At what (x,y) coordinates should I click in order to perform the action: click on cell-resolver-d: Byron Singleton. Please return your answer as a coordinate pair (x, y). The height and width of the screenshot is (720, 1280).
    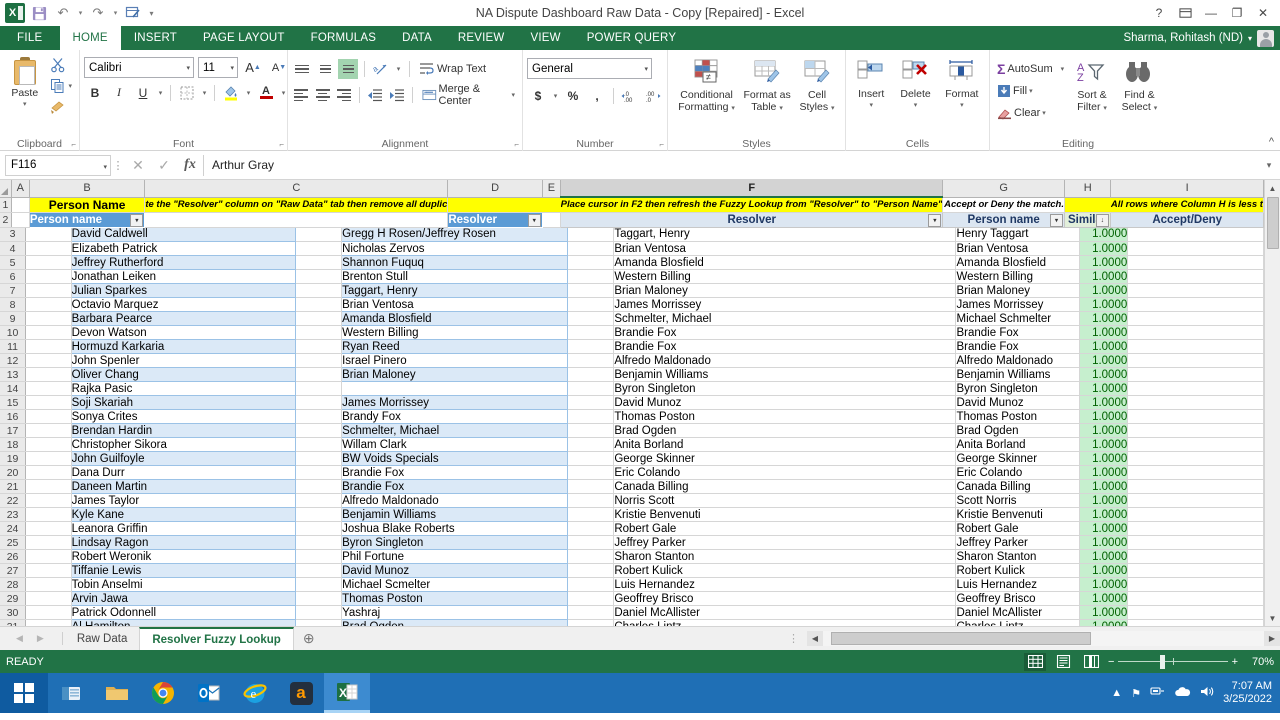
    Looking at the image, I should click on (454, 542).